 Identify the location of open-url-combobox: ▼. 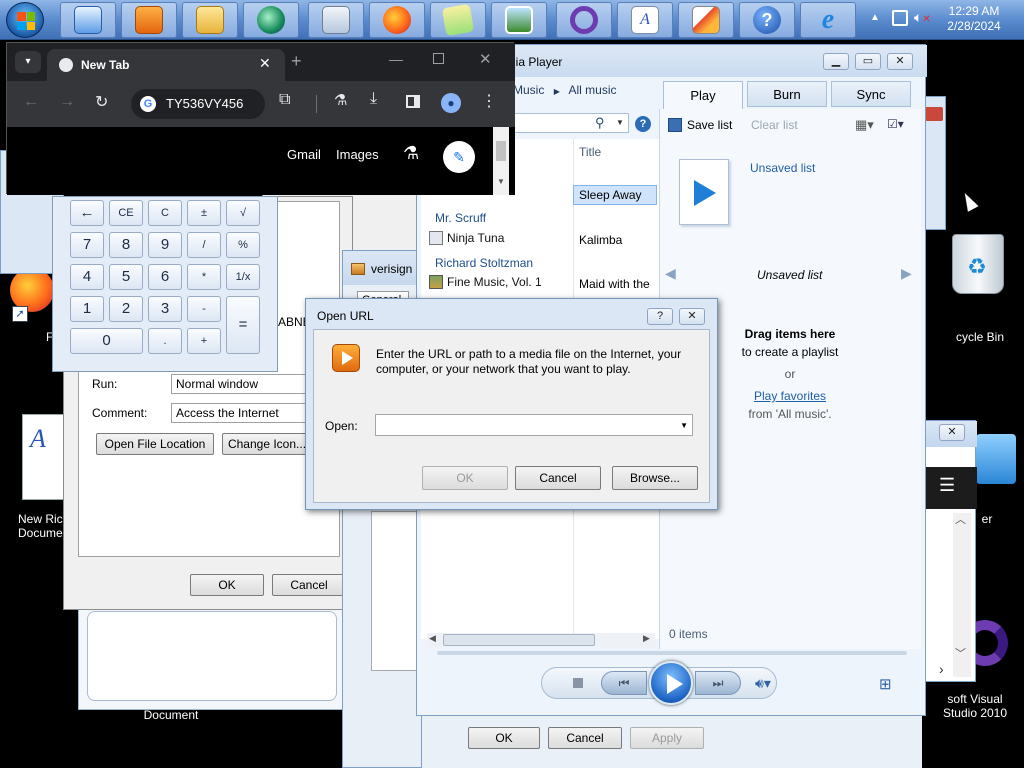
(534, 425).